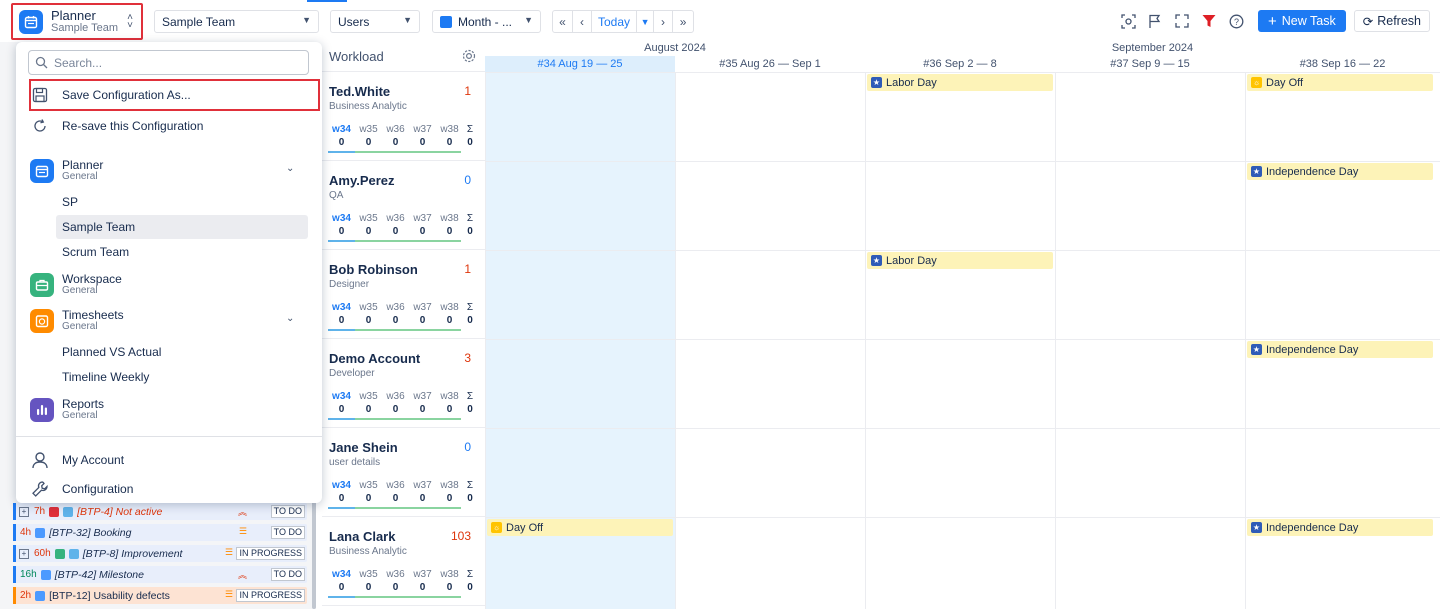 This screenshot has width=1440, height=609. Describe the element at coordinates (160, 574) in the screenshot. I see `backlog-task: 16h [BTP-42] Milestone ︽ TO DO` at that location.